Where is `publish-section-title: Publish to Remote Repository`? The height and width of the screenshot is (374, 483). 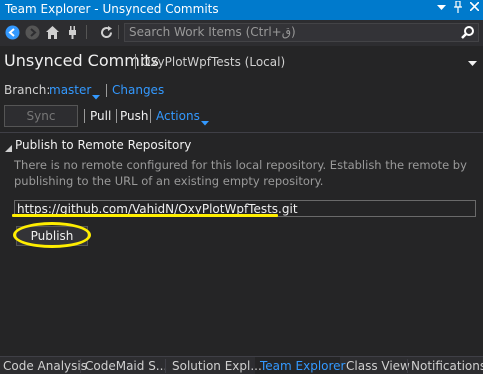 publish-section-title: Publish to Remote Repository is located at coordinates (103, 145).